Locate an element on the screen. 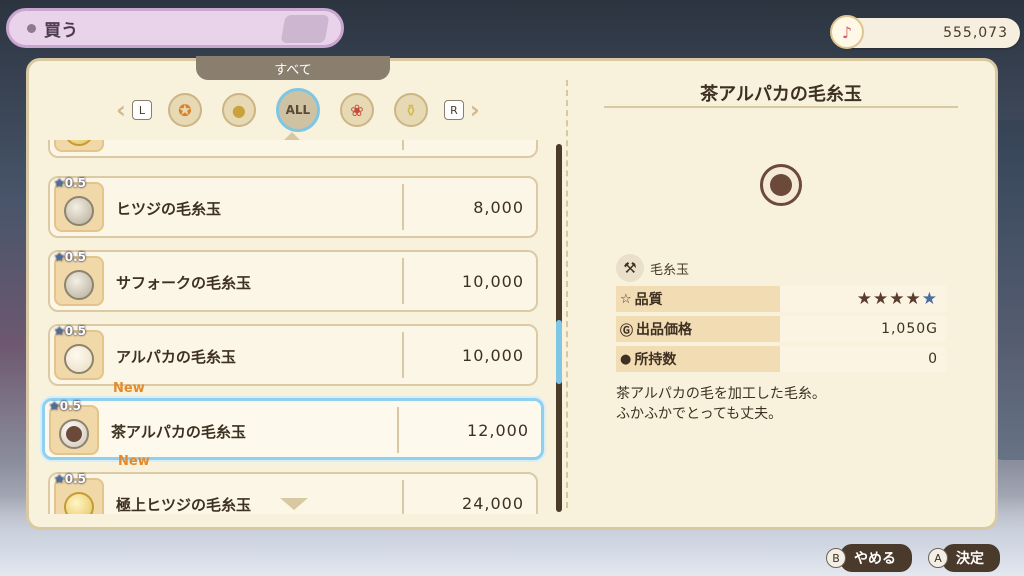 The image size is (1024, 576). money-value: 555,073 is located at coordinates (975, 33).